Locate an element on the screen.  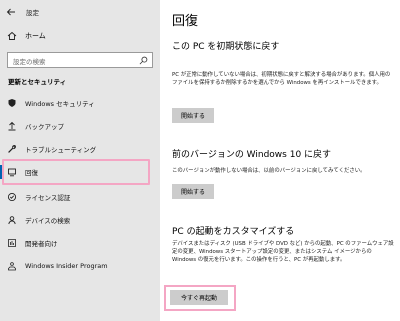
app-title: 設定 is located at coordinates (32, 13).